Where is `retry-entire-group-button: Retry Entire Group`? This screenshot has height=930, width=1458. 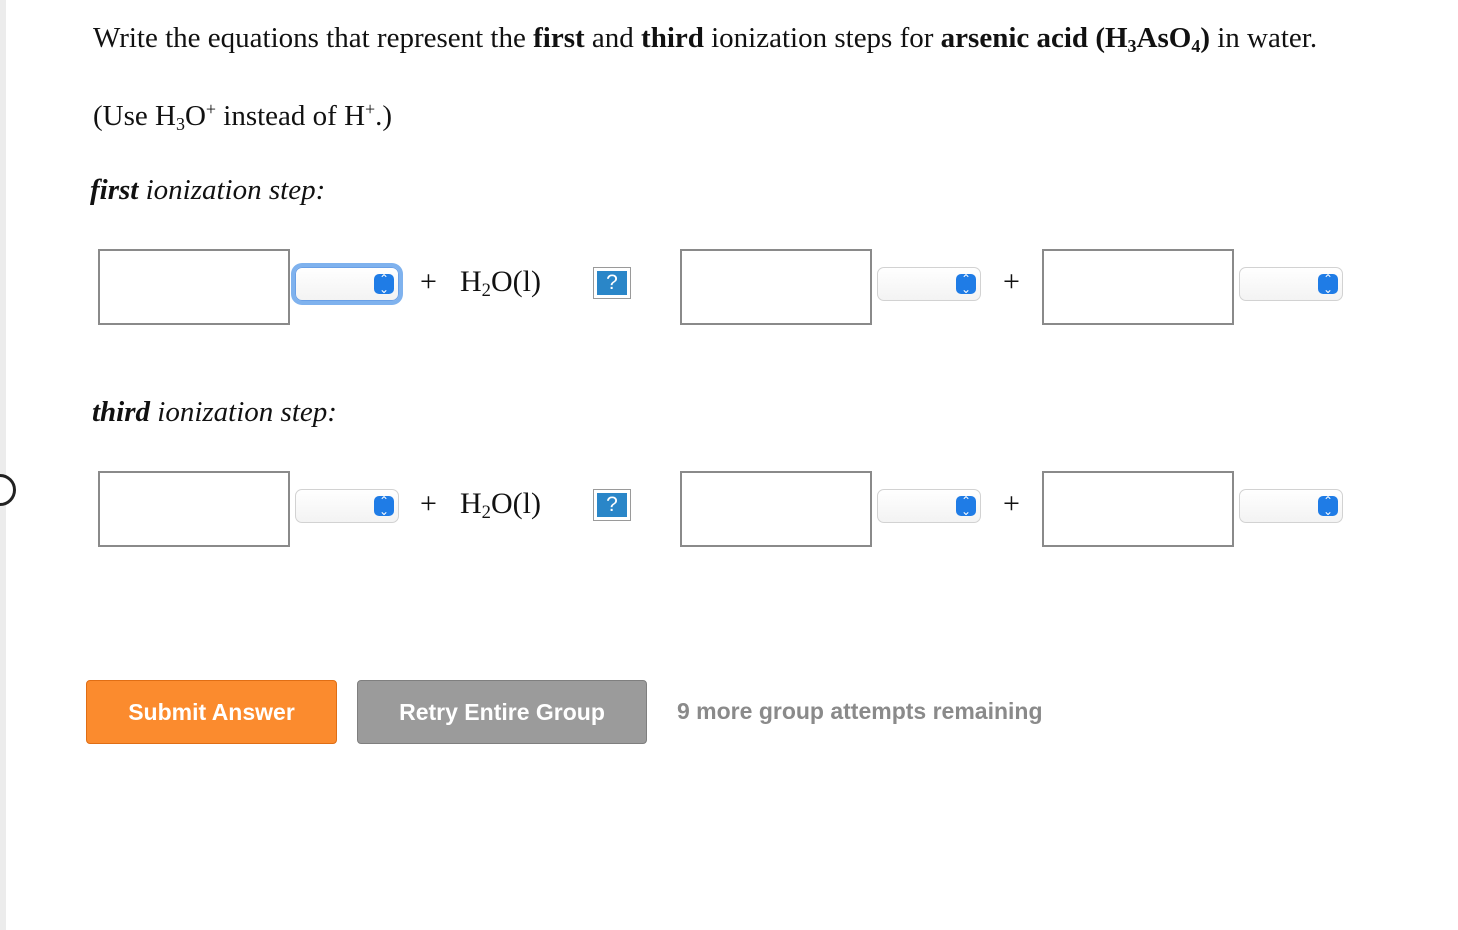
retry-entire-group-button: Retry Entire Group is located at coordinates (502, 712).